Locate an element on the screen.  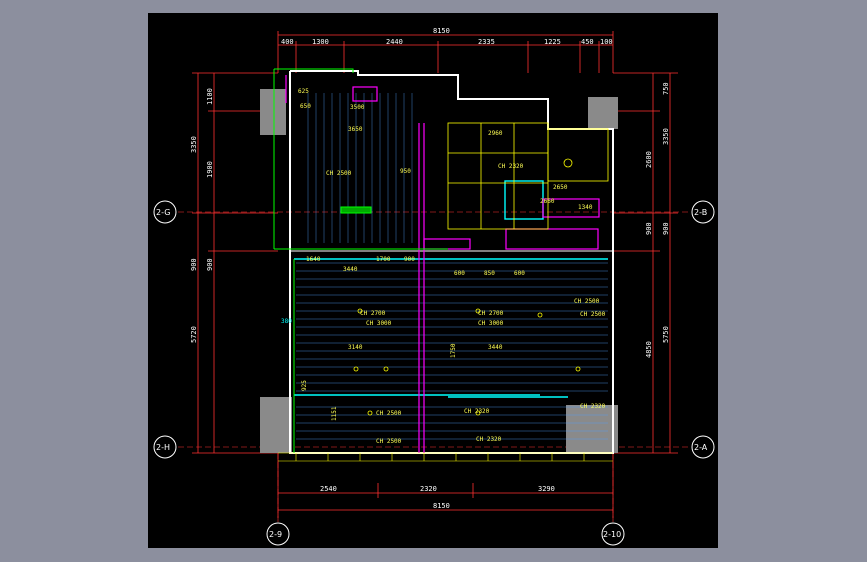
svg-text: 2-H is located at coordinates (163, 447).